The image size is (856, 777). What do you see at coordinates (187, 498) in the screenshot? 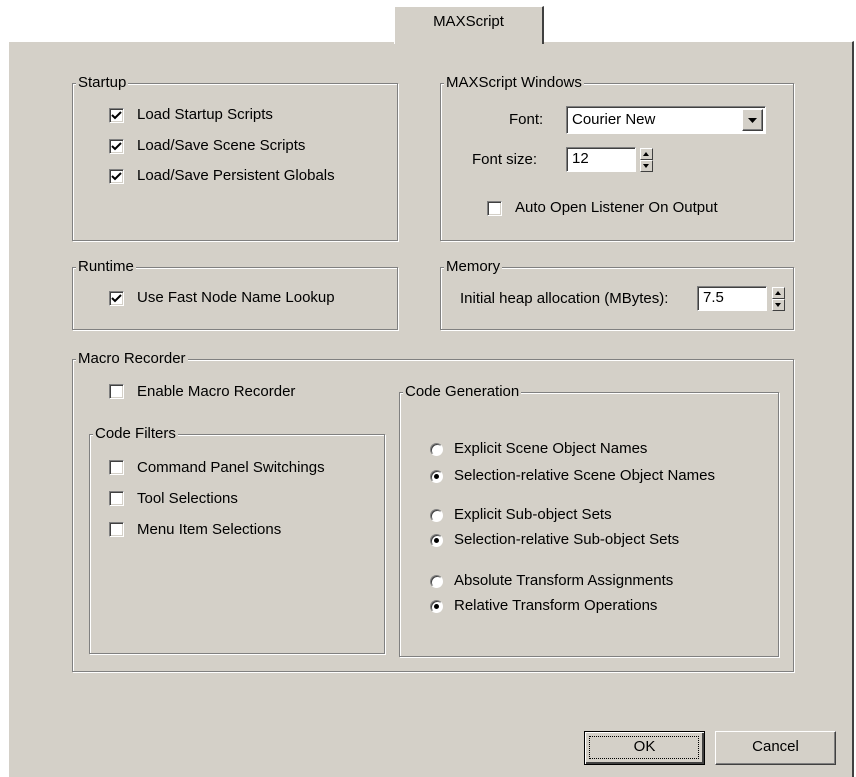
I see `tool-selections-label: Tool Selections` at bounding box center [187, 498].